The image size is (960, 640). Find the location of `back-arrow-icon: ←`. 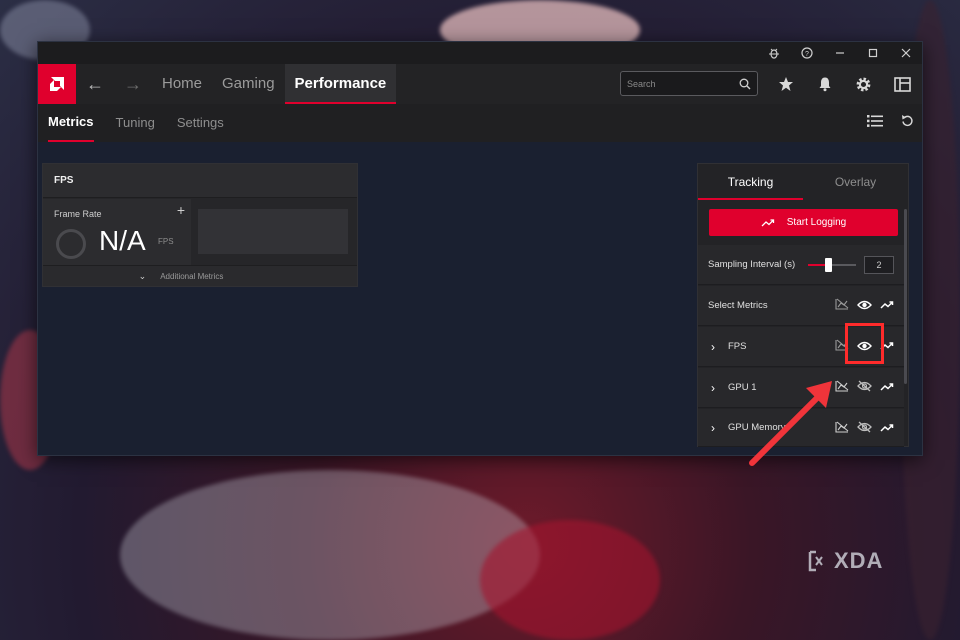

back-arrow-icon: ← is located at coordinates (95, 84).